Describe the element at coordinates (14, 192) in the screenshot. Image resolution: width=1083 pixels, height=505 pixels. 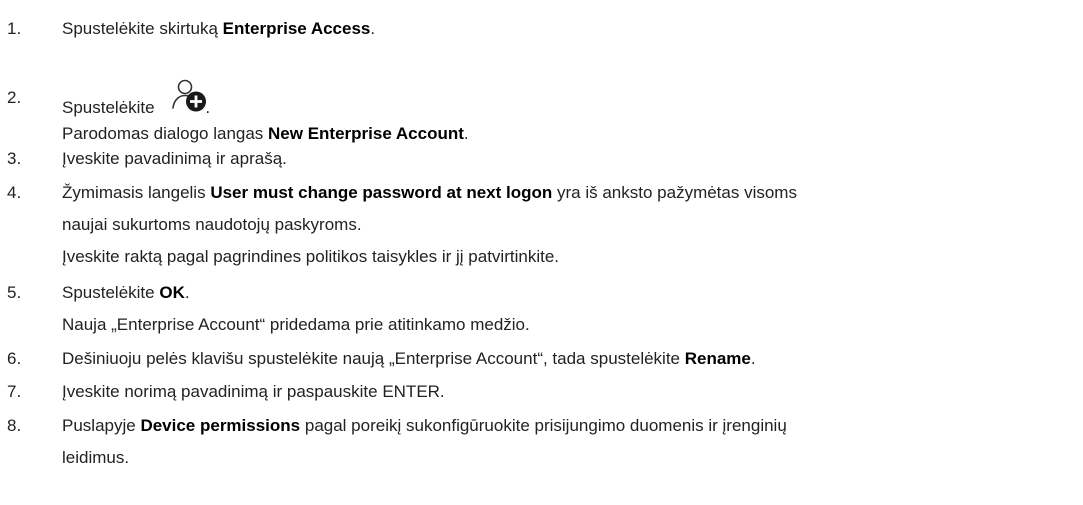
I see `step-number: 4.` at that location.